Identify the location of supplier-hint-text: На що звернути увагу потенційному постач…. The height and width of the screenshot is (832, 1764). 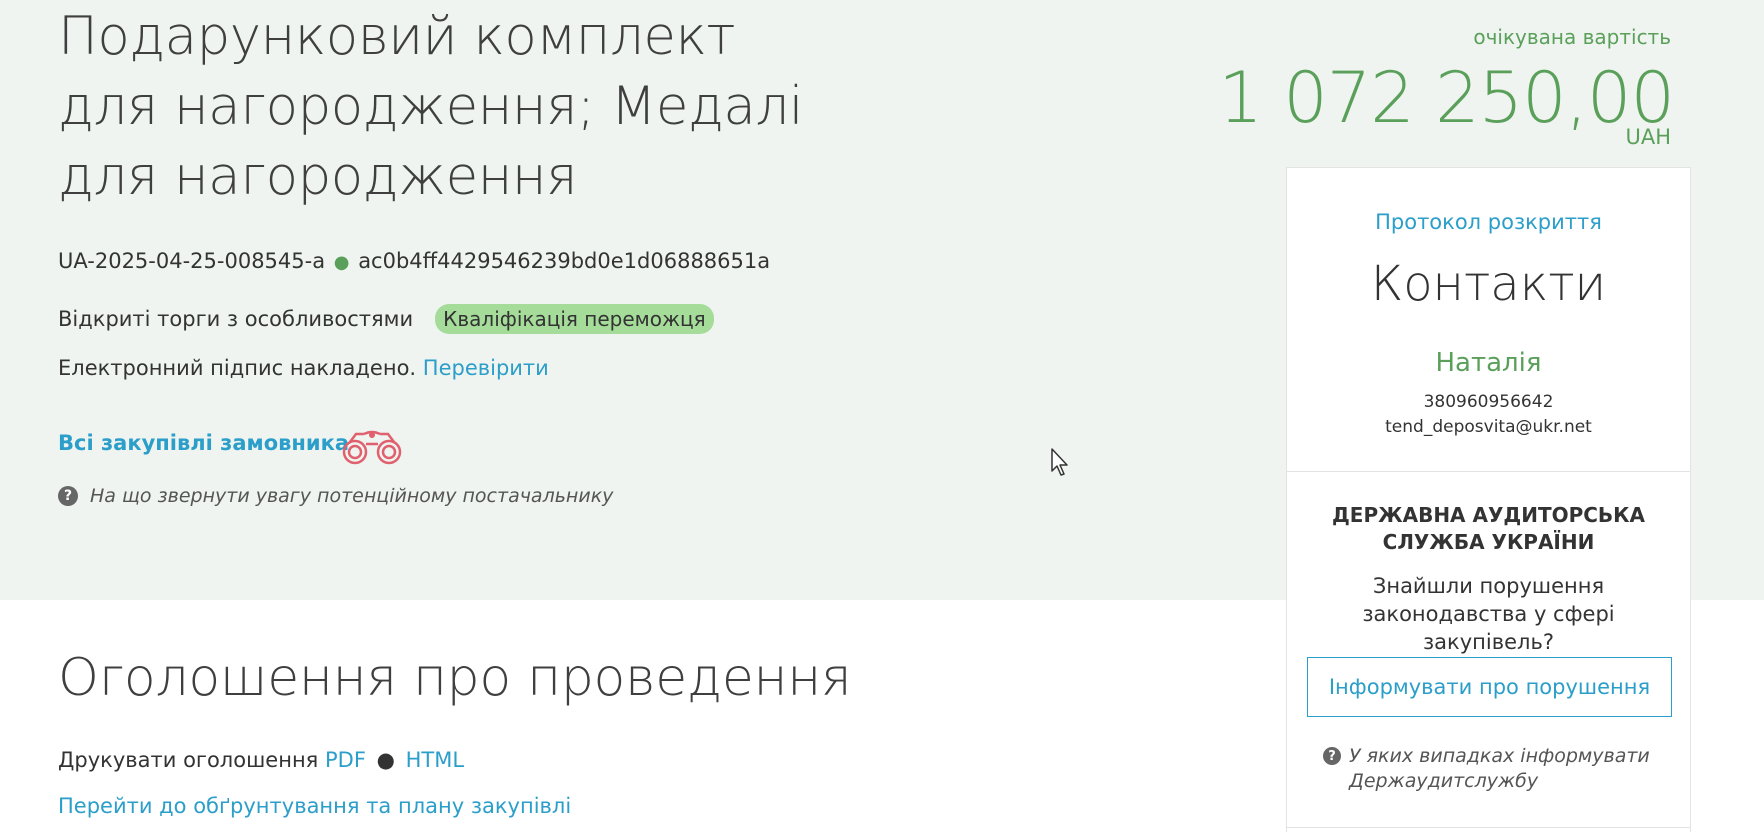
(352, 496).